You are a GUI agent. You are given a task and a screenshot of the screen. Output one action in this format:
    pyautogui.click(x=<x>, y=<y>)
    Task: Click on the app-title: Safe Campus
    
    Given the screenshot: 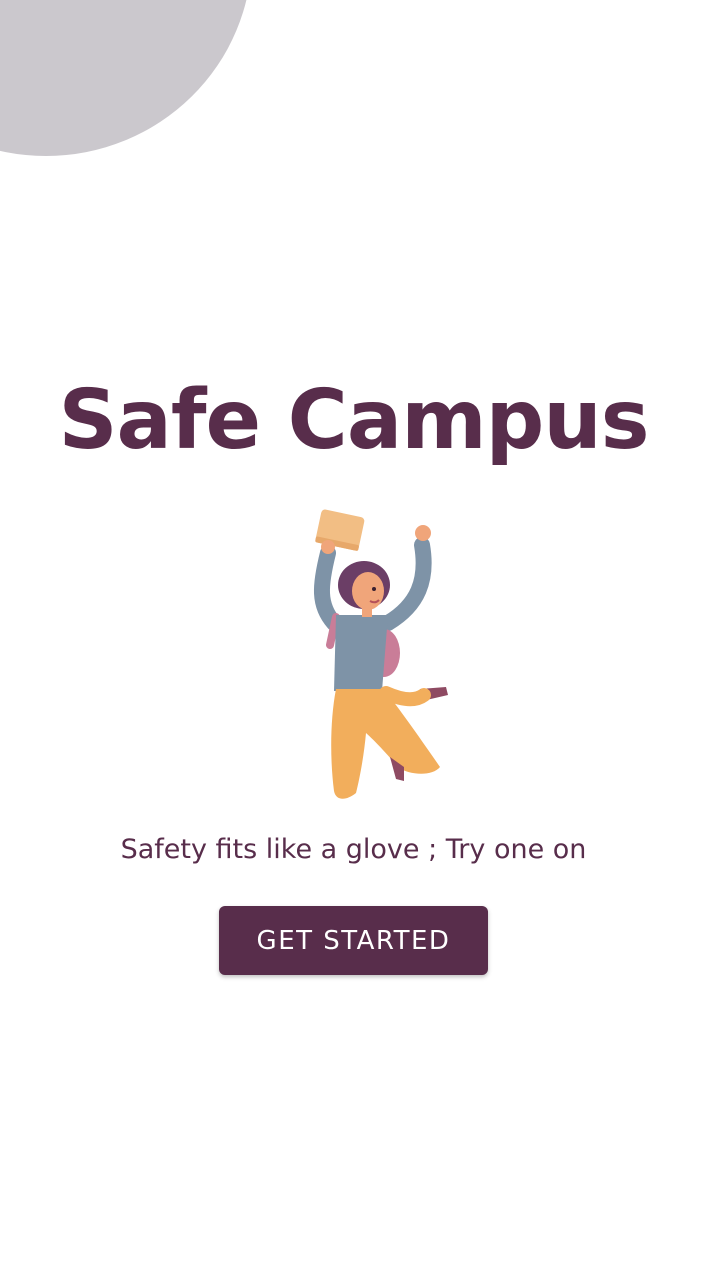 What is the action you would take?
    pyautogui.click(x=353, y=420)
    